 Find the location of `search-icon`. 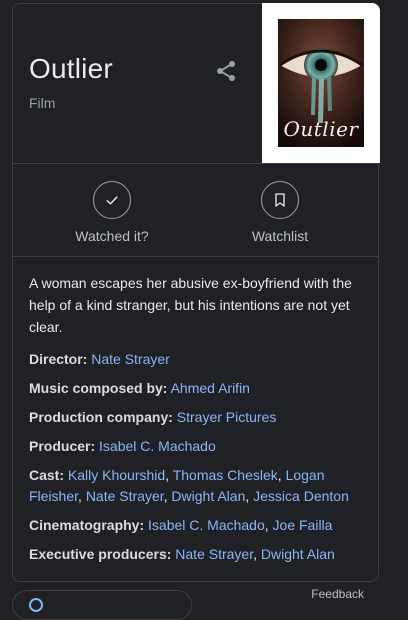

search-icon is located at coordinates (36, 605).